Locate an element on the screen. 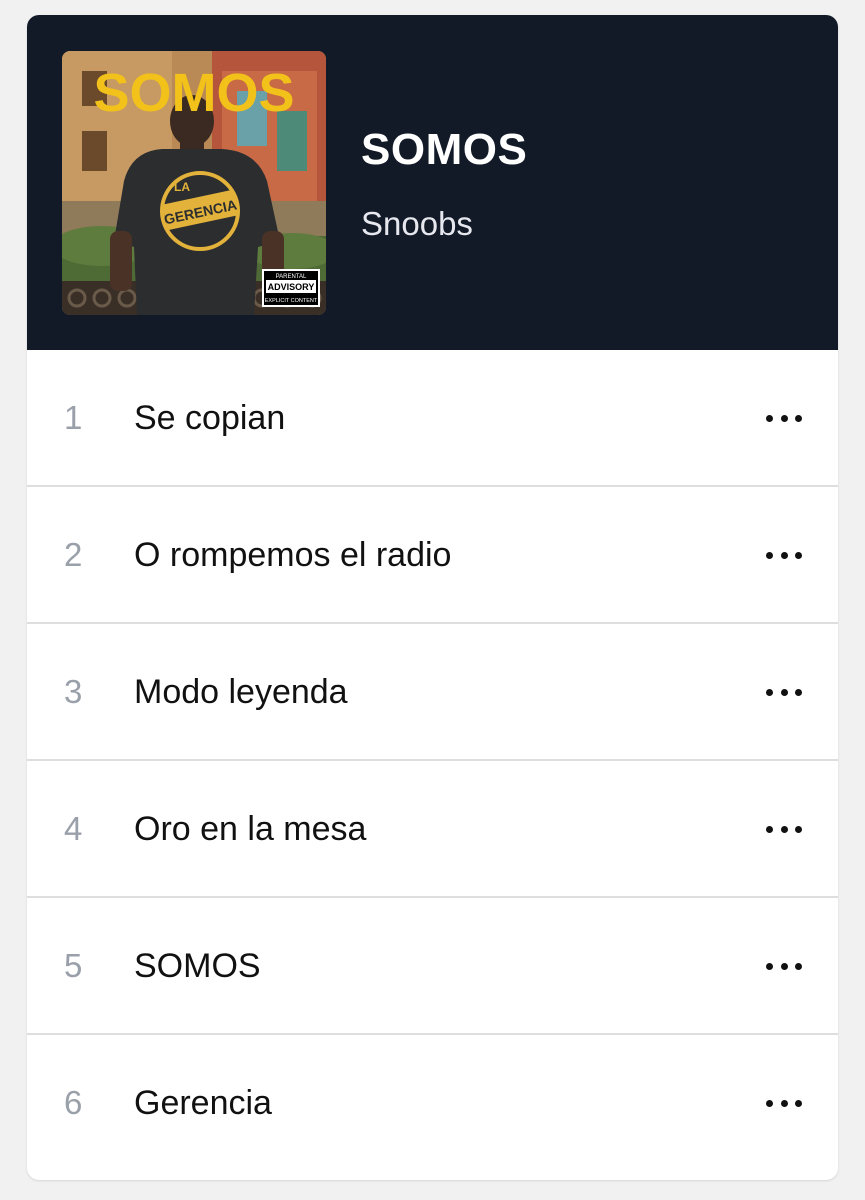  album-artist: Snoobs is located at coordinates (417, 224).